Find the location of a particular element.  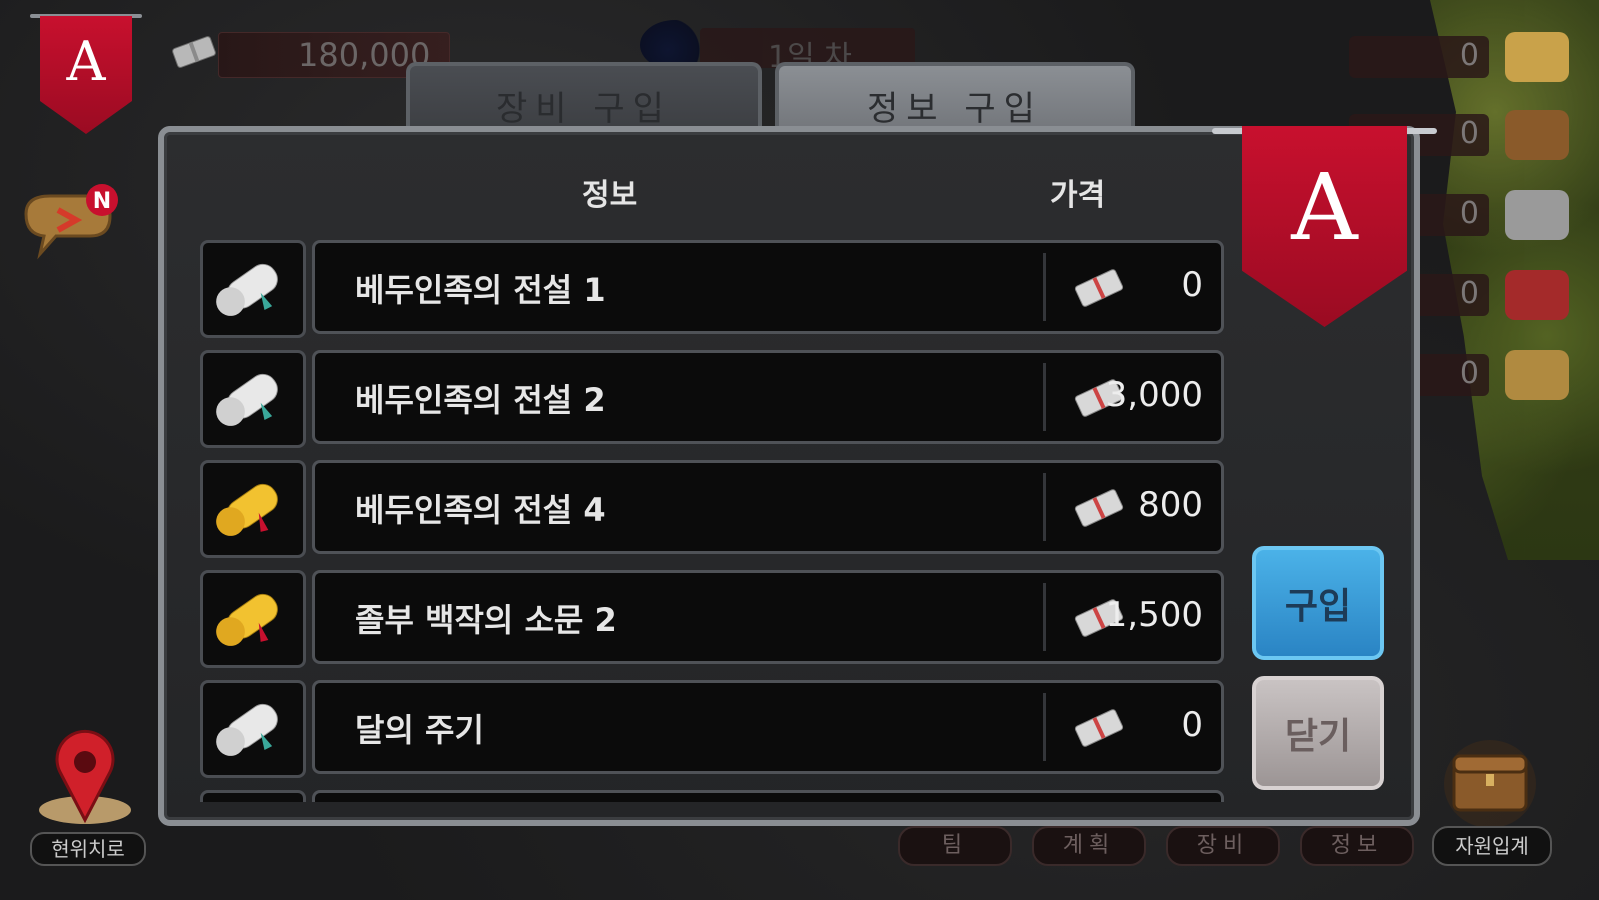

faction-banner: A is located at coordinates (1324, 224).